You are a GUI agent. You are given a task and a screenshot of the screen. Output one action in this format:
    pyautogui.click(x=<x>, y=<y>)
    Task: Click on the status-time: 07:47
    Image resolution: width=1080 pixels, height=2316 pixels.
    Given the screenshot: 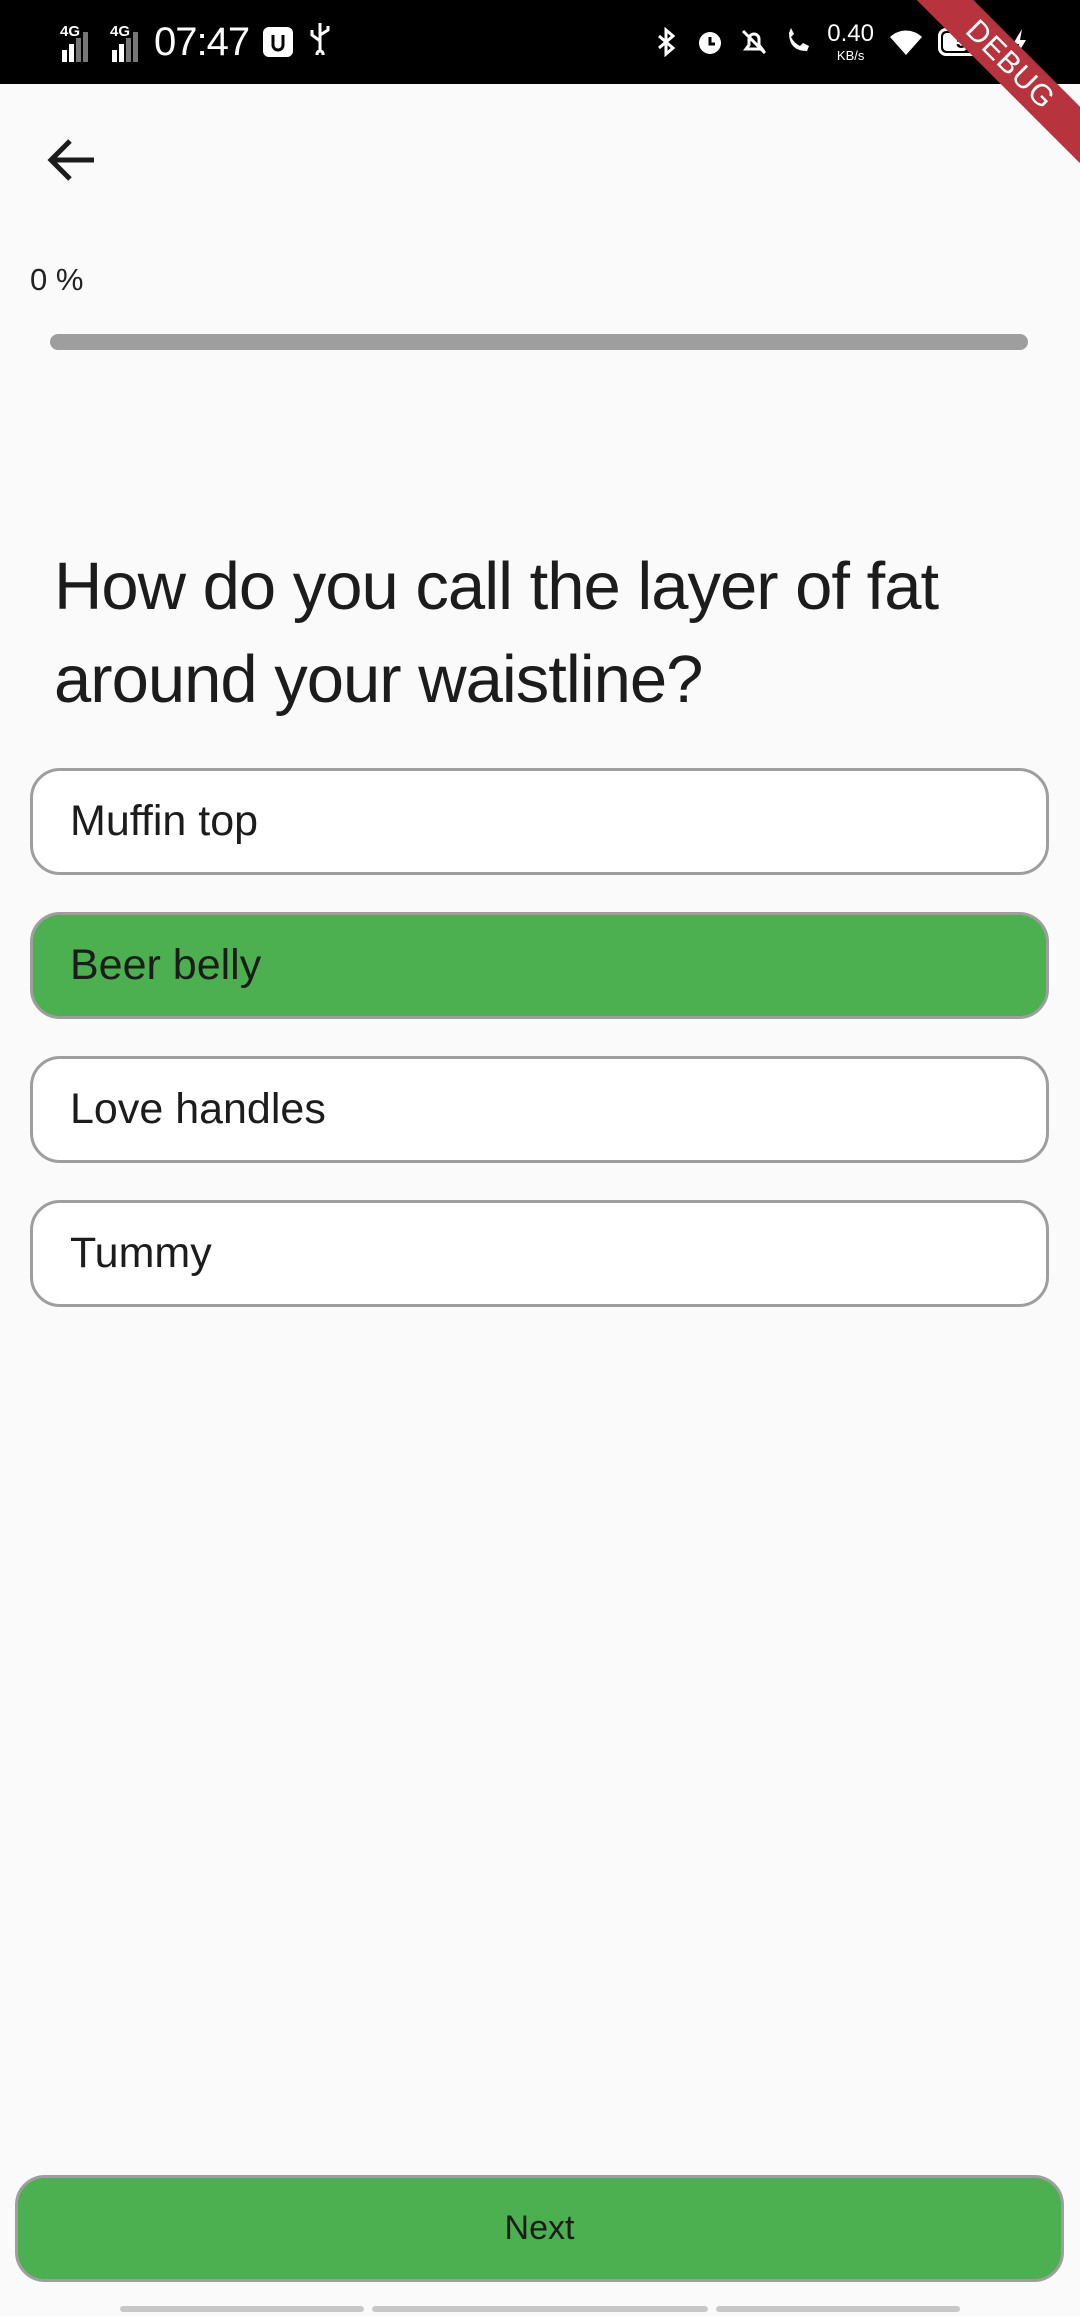 What is the action you would take?
    pyautogui.click(x=202, y=41)
    